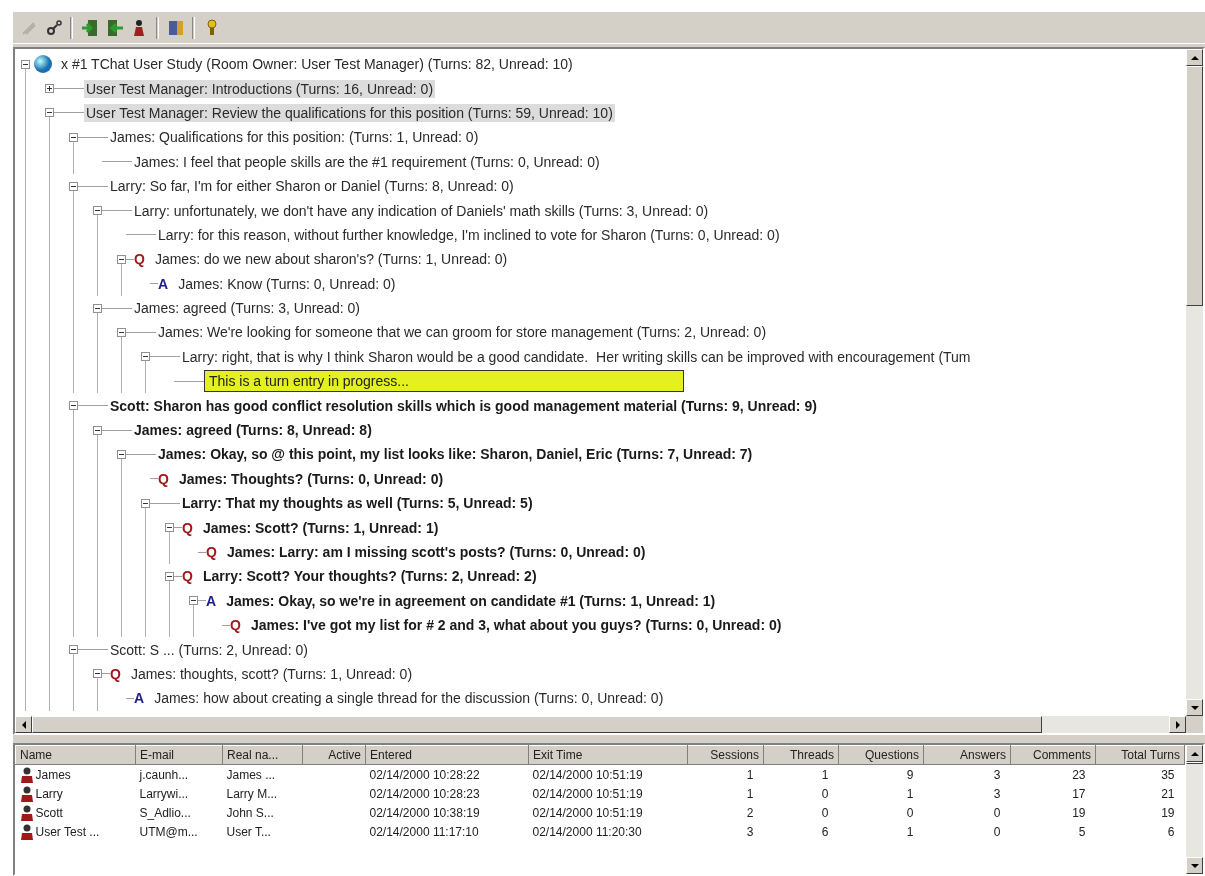 The height and width of the screenshot is (876, 1205). I want to click on thread-item: James: Okay, so we're in agreement on candidate #1 (Turns: 1, Unread: 1), so click(471, 600).